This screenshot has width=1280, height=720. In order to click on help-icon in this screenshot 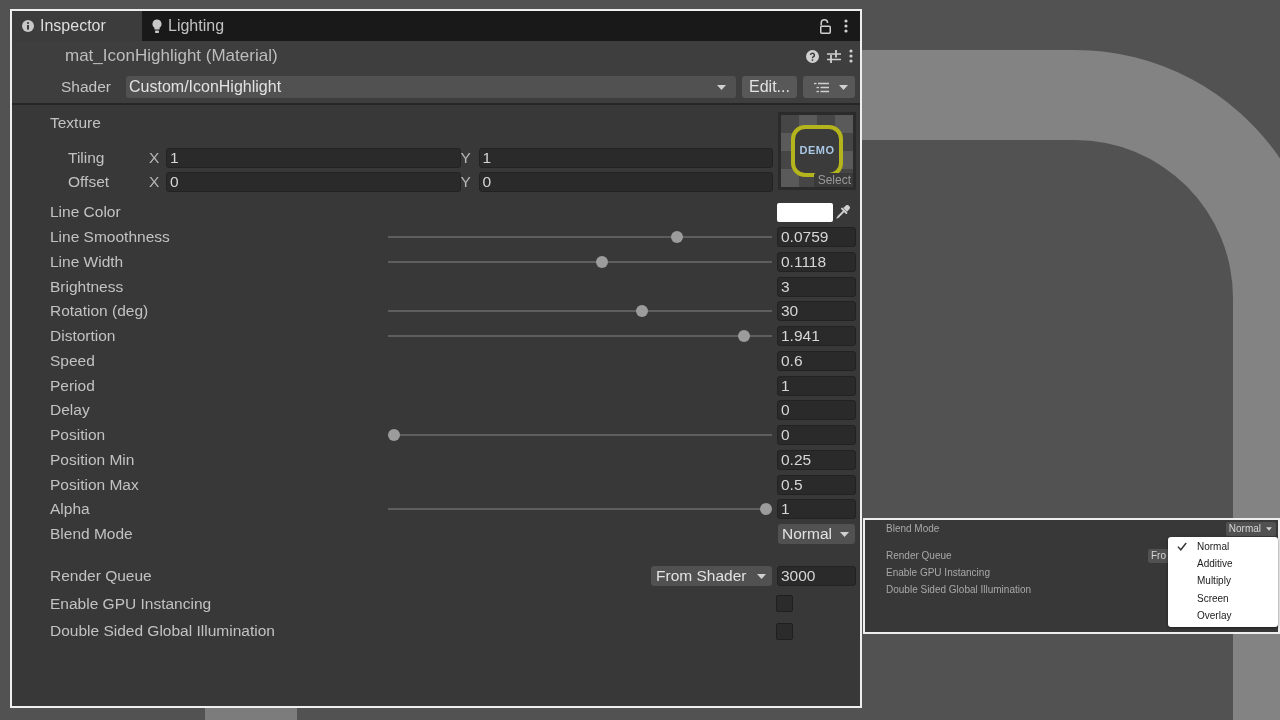, I will do `click(812, 56)`.